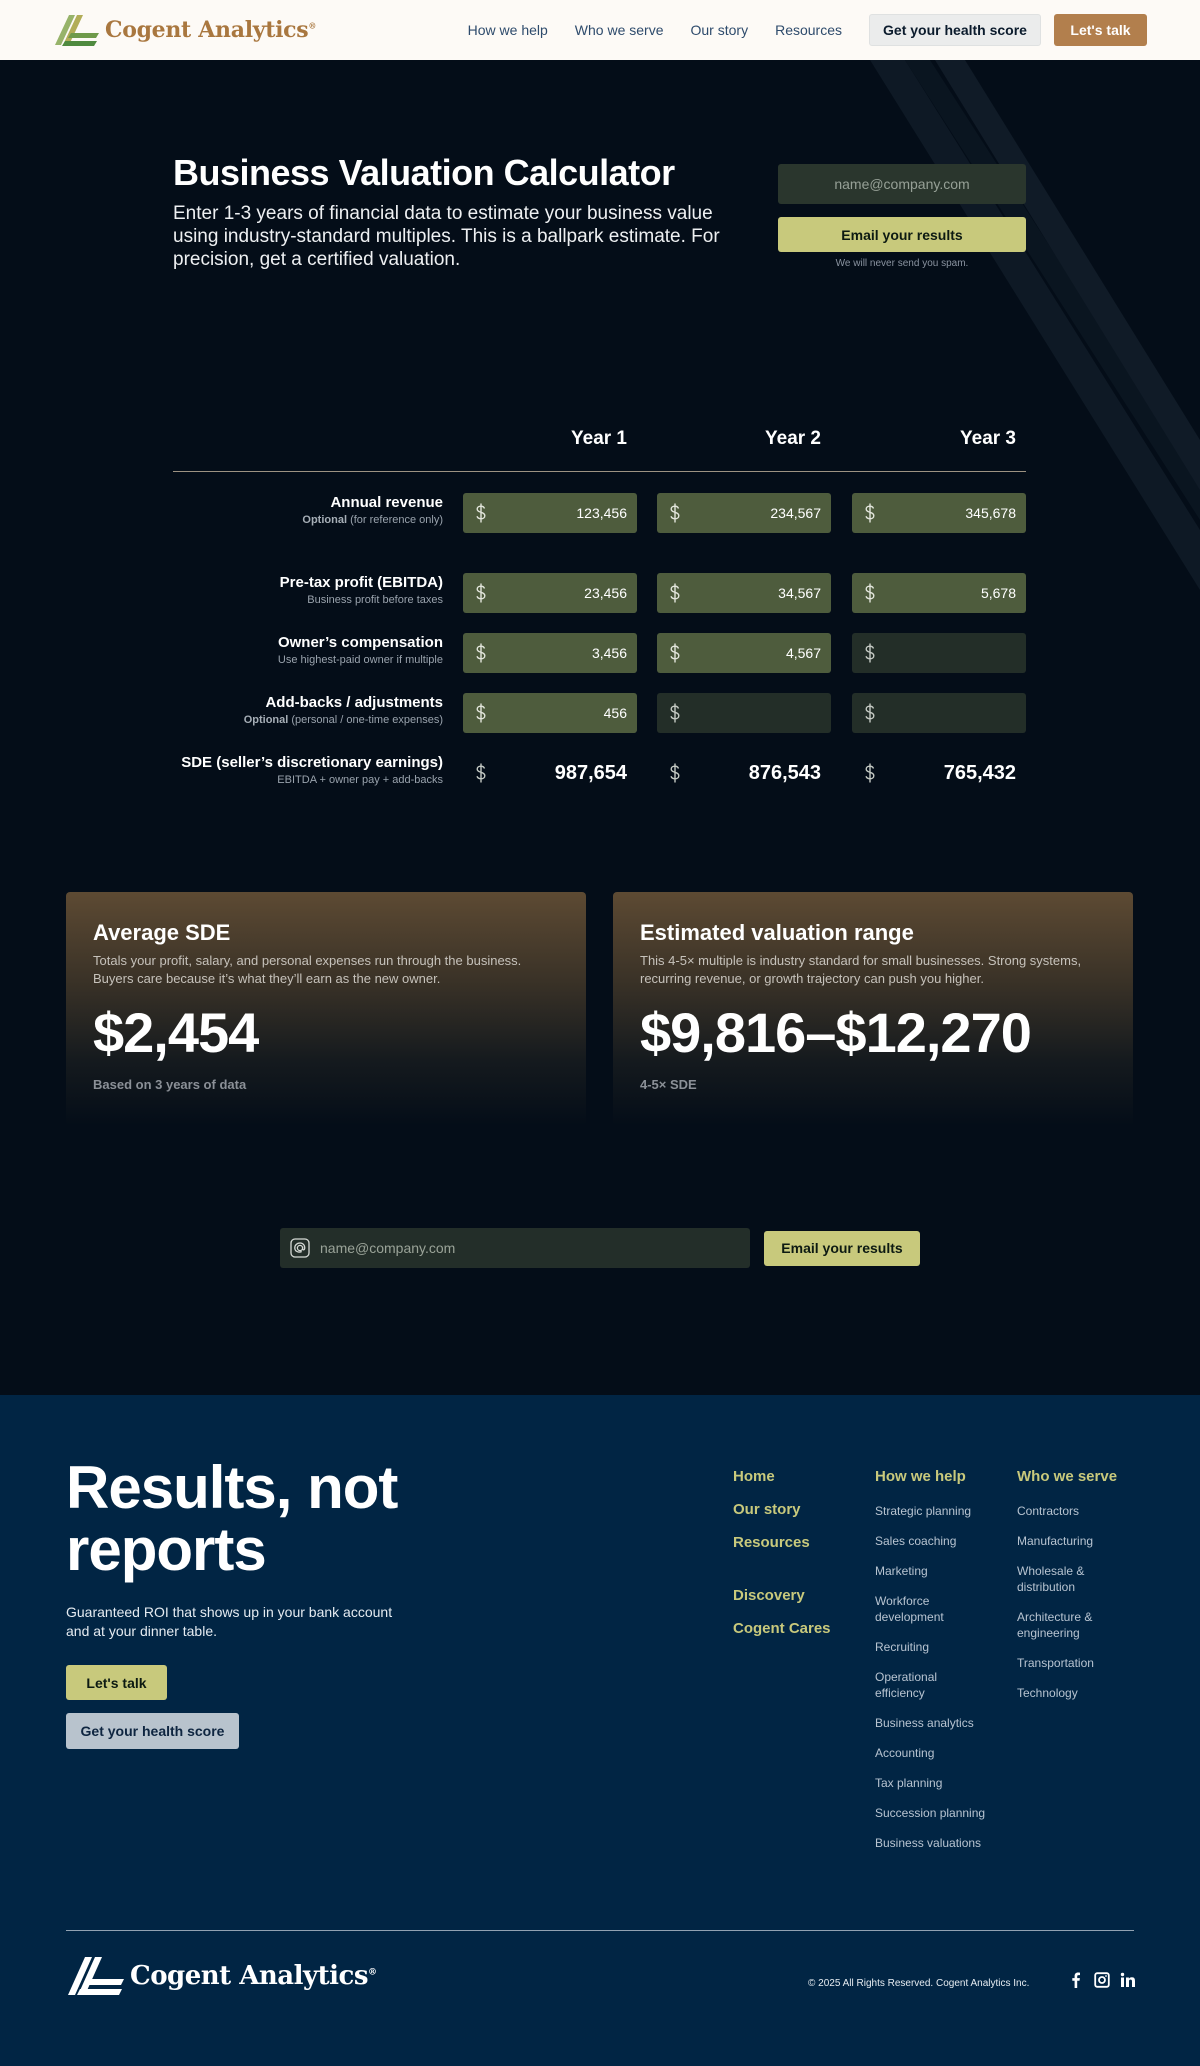 The height and width of the screenshot is (2066, 1200). What do you see at coordinates (550, 653) in the screenshot?
I see `owner-comp-year-1-input: 3,456` at bounding box center [550, 653].